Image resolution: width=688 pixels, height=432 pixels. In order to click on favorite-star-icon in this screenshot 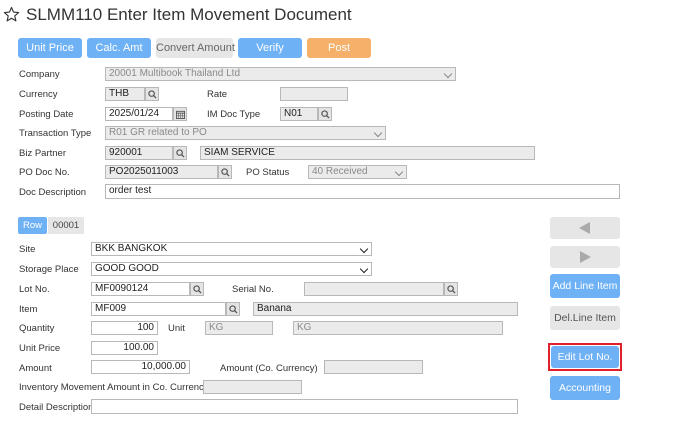, I will do `click(11, 14)`.